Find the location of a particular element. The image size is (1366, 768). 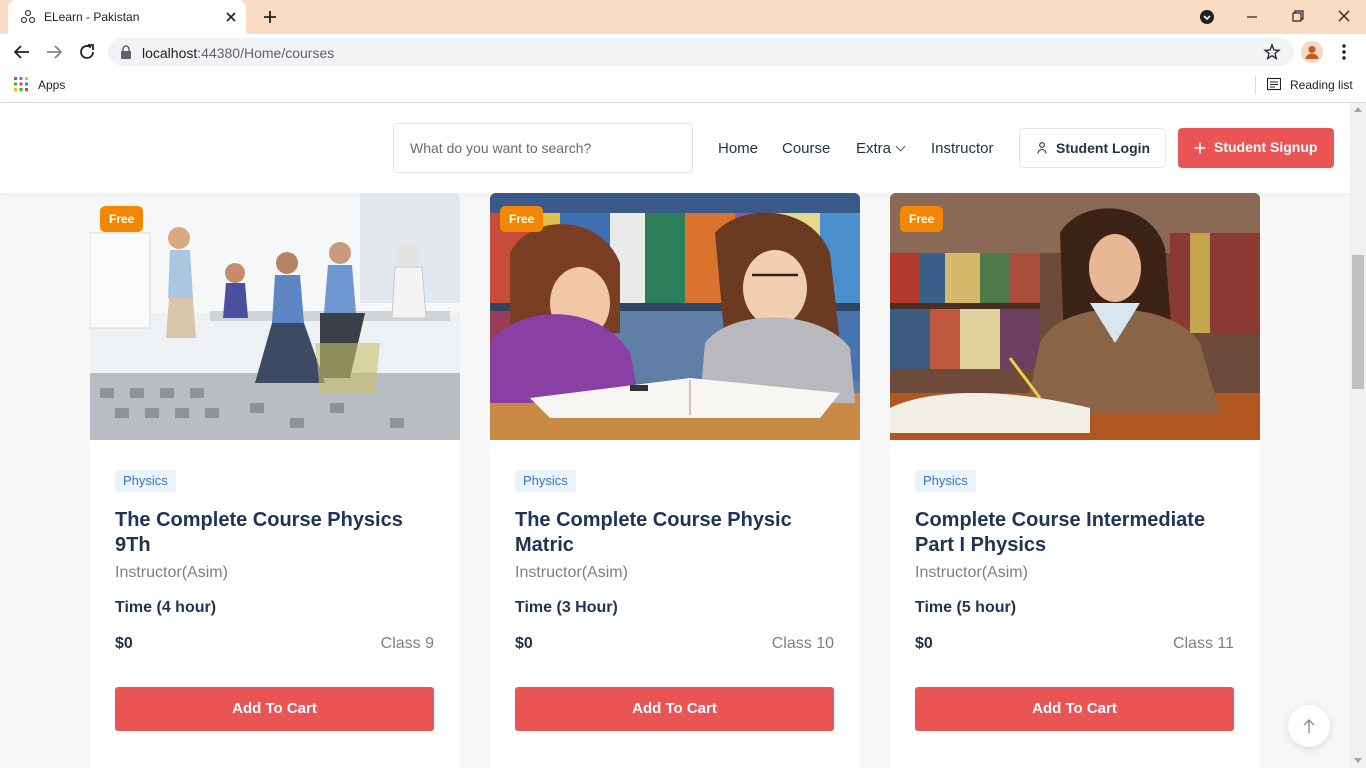

browser-toolbar: localhost:44380/Home/courses is located at coordinates (683, 52).